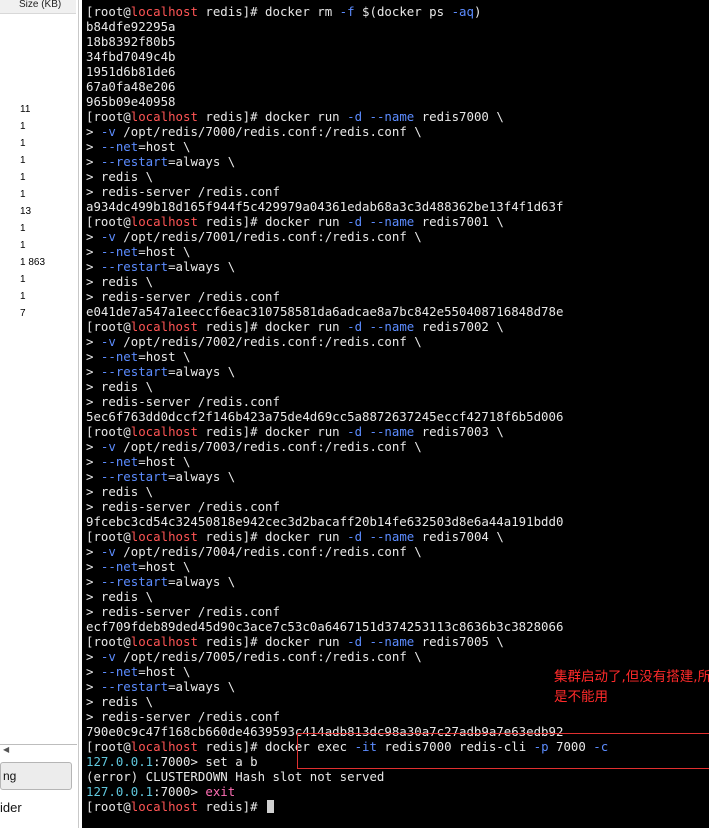 Image resolution: width=709 pixels, height=828 pixels. I want to click on terminal-text-segment: /opt/redis/7000/redis.conf:/redis.conf \, so click(268, 131).